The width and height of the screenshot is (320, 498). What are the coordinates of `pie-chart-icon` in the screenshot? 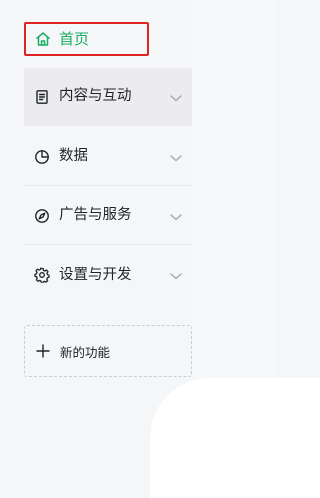 It's located at (42, 157).